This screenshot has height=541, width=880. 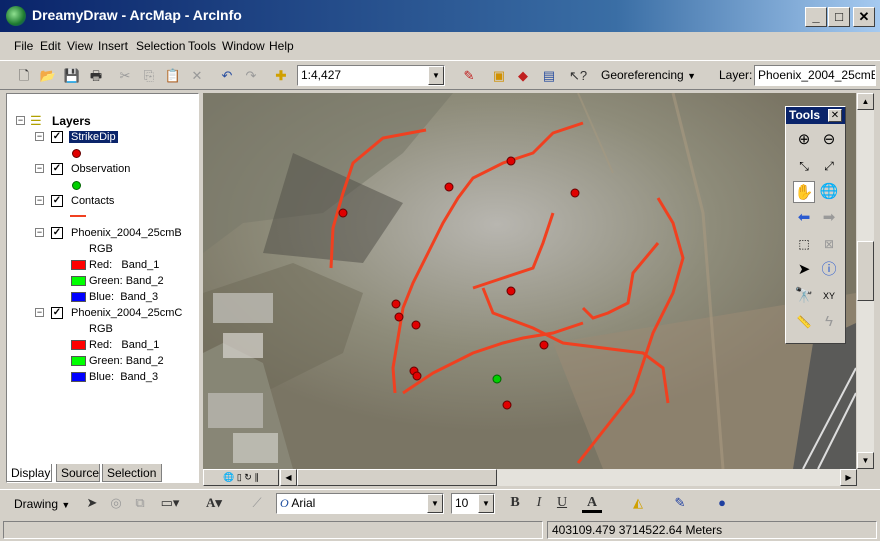 What do you see at coordinates (140, 503) in the screenshot?
I see `zoom-whole-page-icon: ⧉` at bounding box center [140, 503].